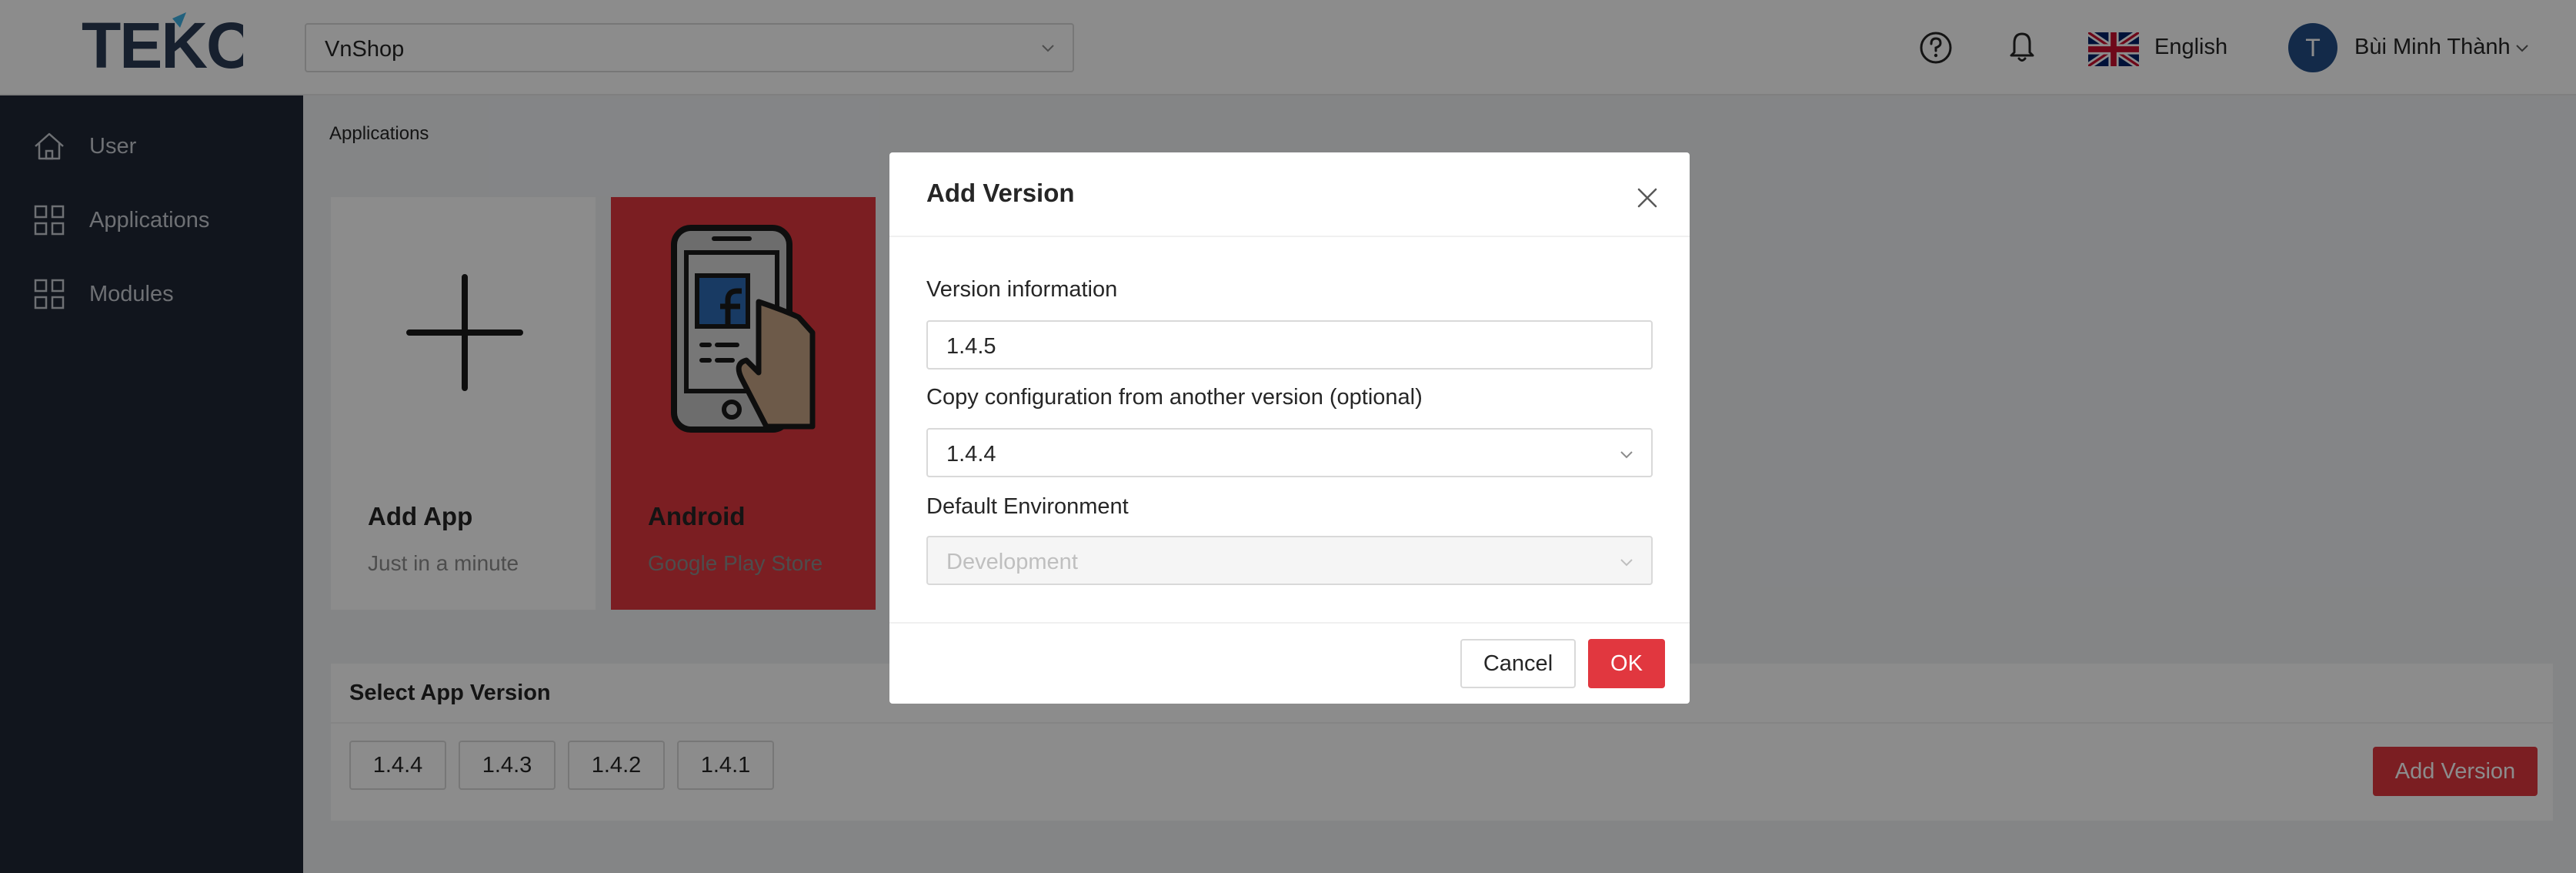 Image resolution: width=2576 pixels, height=873 pixels. What do you see at coordinates (1647, 198) in the screenshot?
I see `close-icon` at bounding box center [1647, 198].